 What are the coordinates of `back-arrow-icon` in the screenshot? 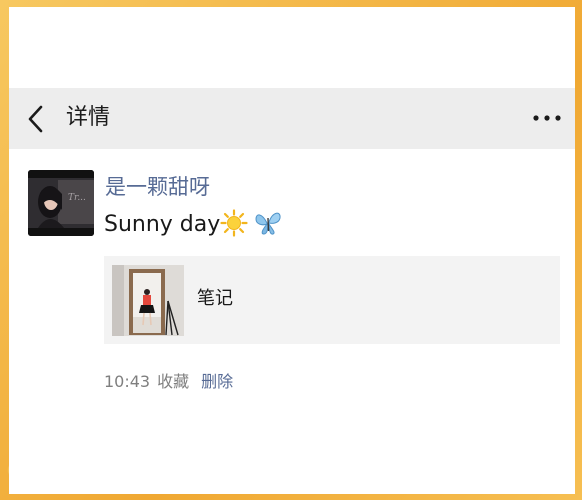 It's located at (36, 119).